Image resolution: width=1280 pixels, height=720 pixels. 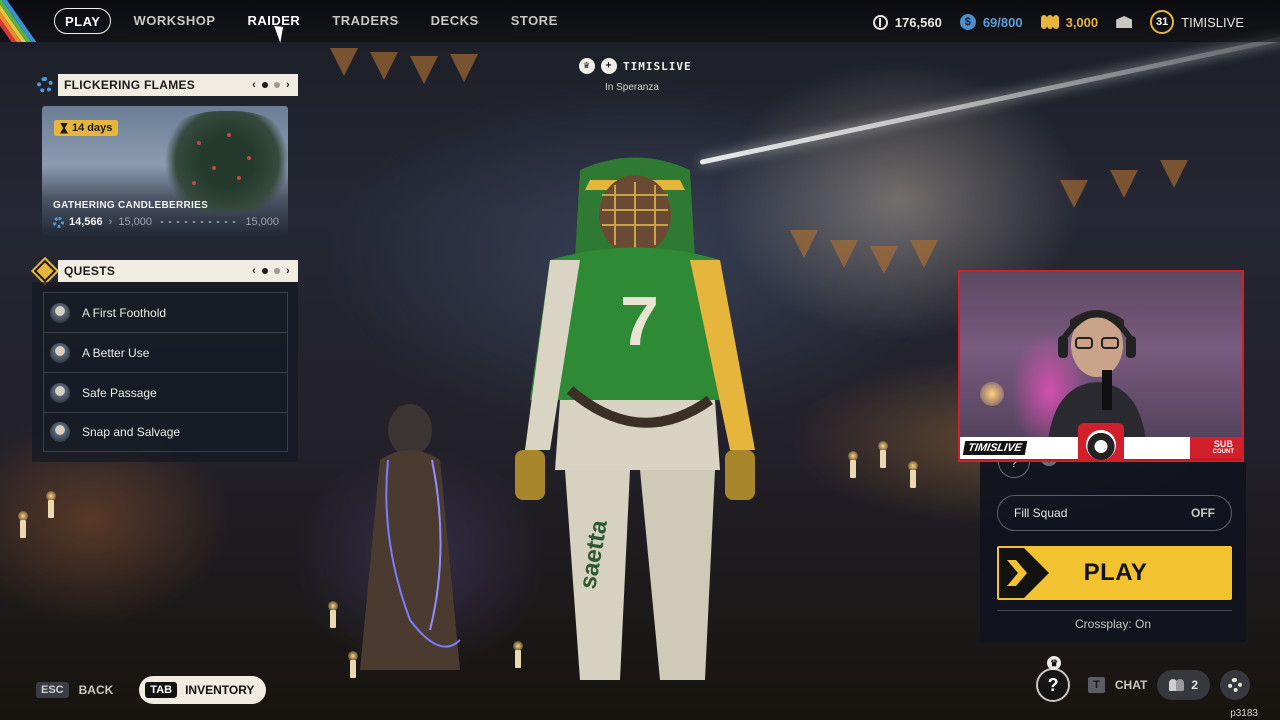 I want to click on statue-figure, so click(x=410, y=537).